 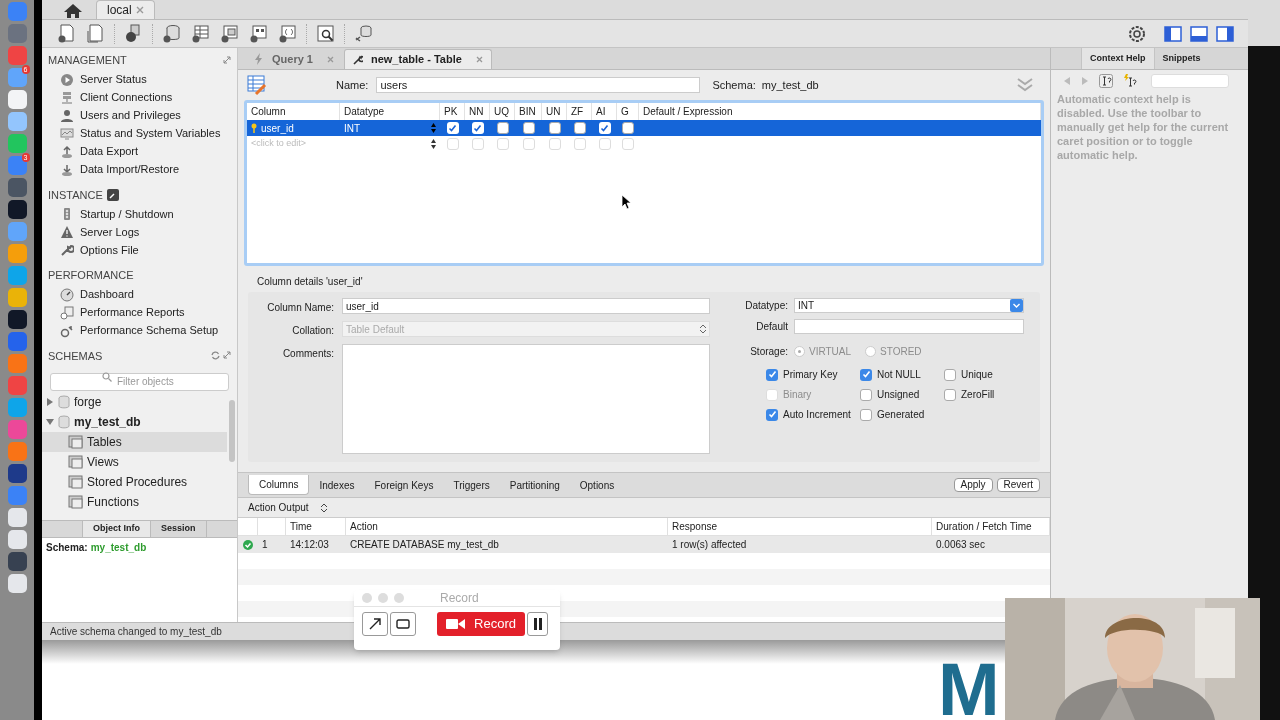 I want to click on grid-plus-icon, so click(x=258, y=33).